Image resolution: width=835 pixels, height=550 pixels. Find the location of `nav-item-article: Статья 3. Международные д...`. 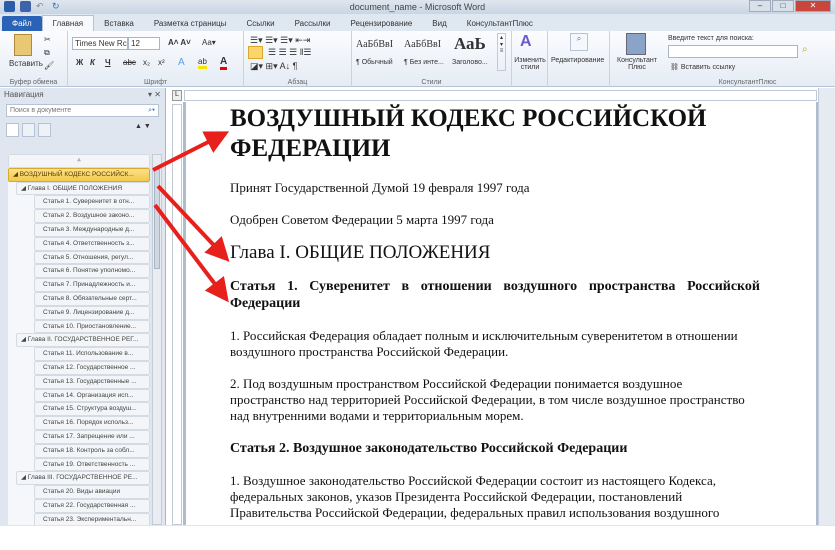

nav-item-article: Статья 3. Международные д... is located at coordinates (92, 229).